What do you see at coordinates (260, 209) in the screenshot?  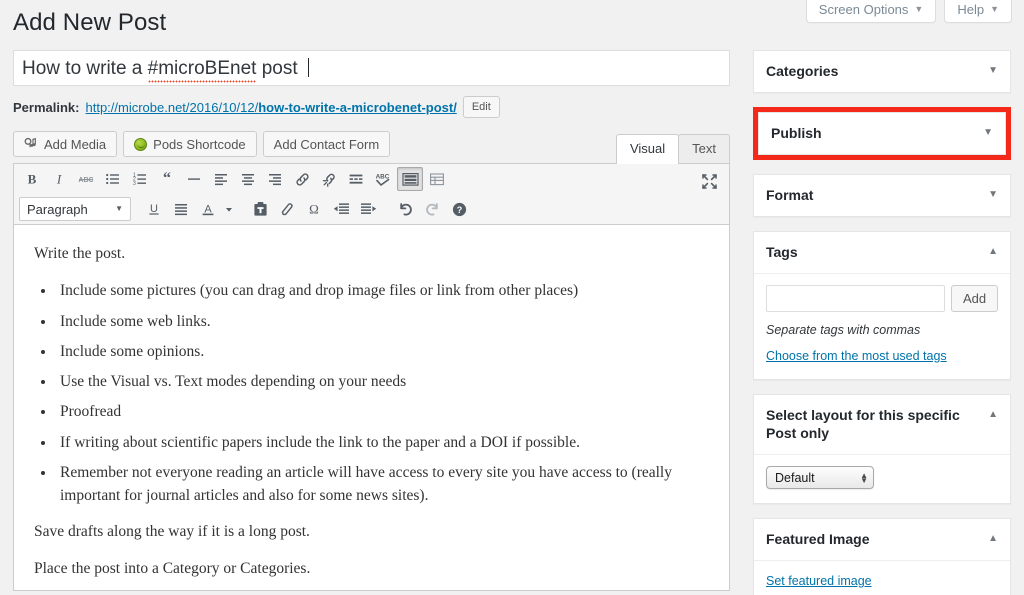 I see `paste-as-text-icon` at bounding box center [260, 209].